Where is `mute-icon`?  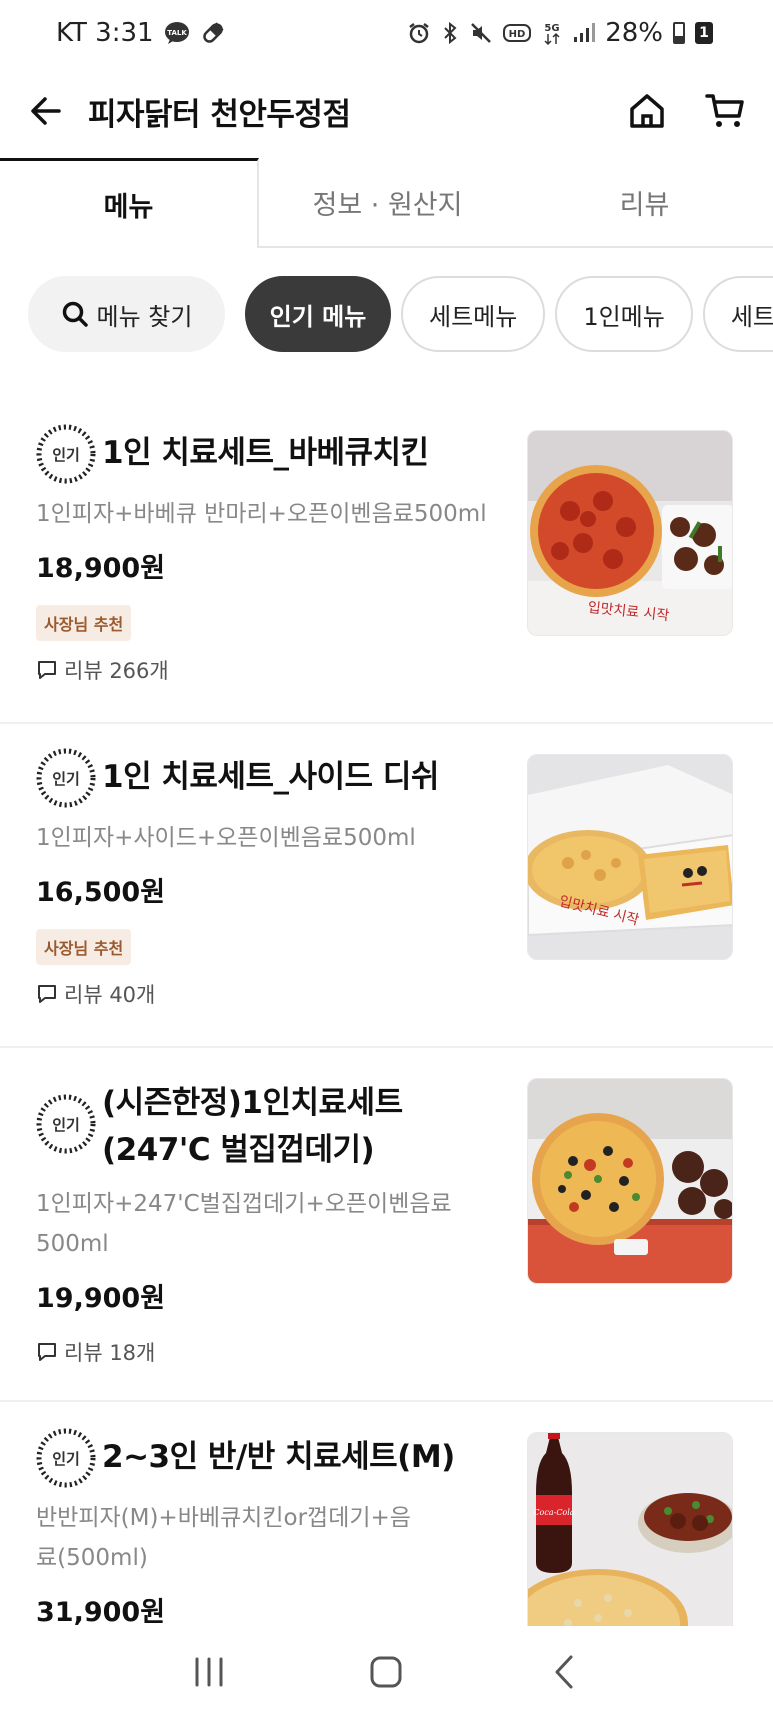
mute-icon is located at coordinates (481, 33).